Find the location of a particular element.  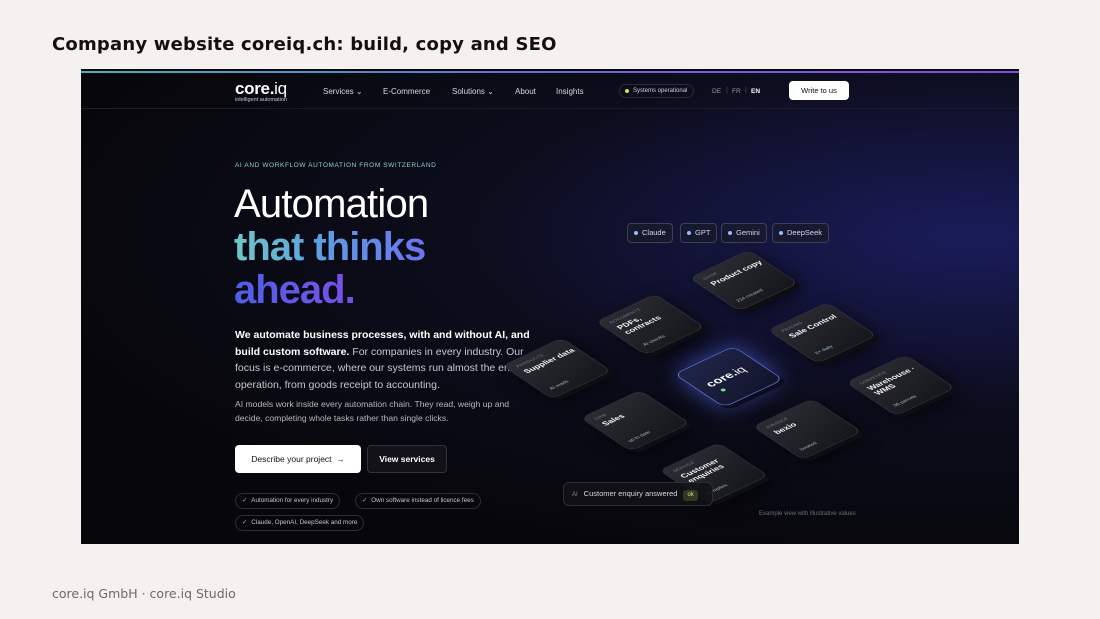

tile-status: AI checks is located at coordinates (654, 340).